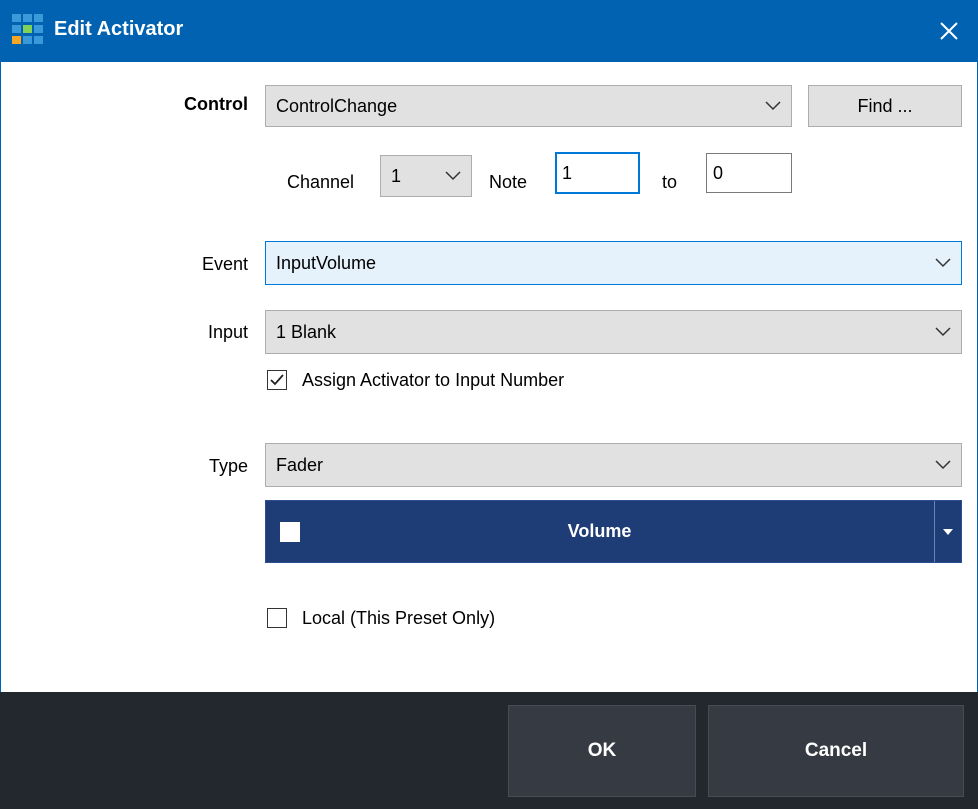  What do you see at coordinates (426, 176) in the screenshot?
I see `channel-select: 1` at bounding box center [426, 176].